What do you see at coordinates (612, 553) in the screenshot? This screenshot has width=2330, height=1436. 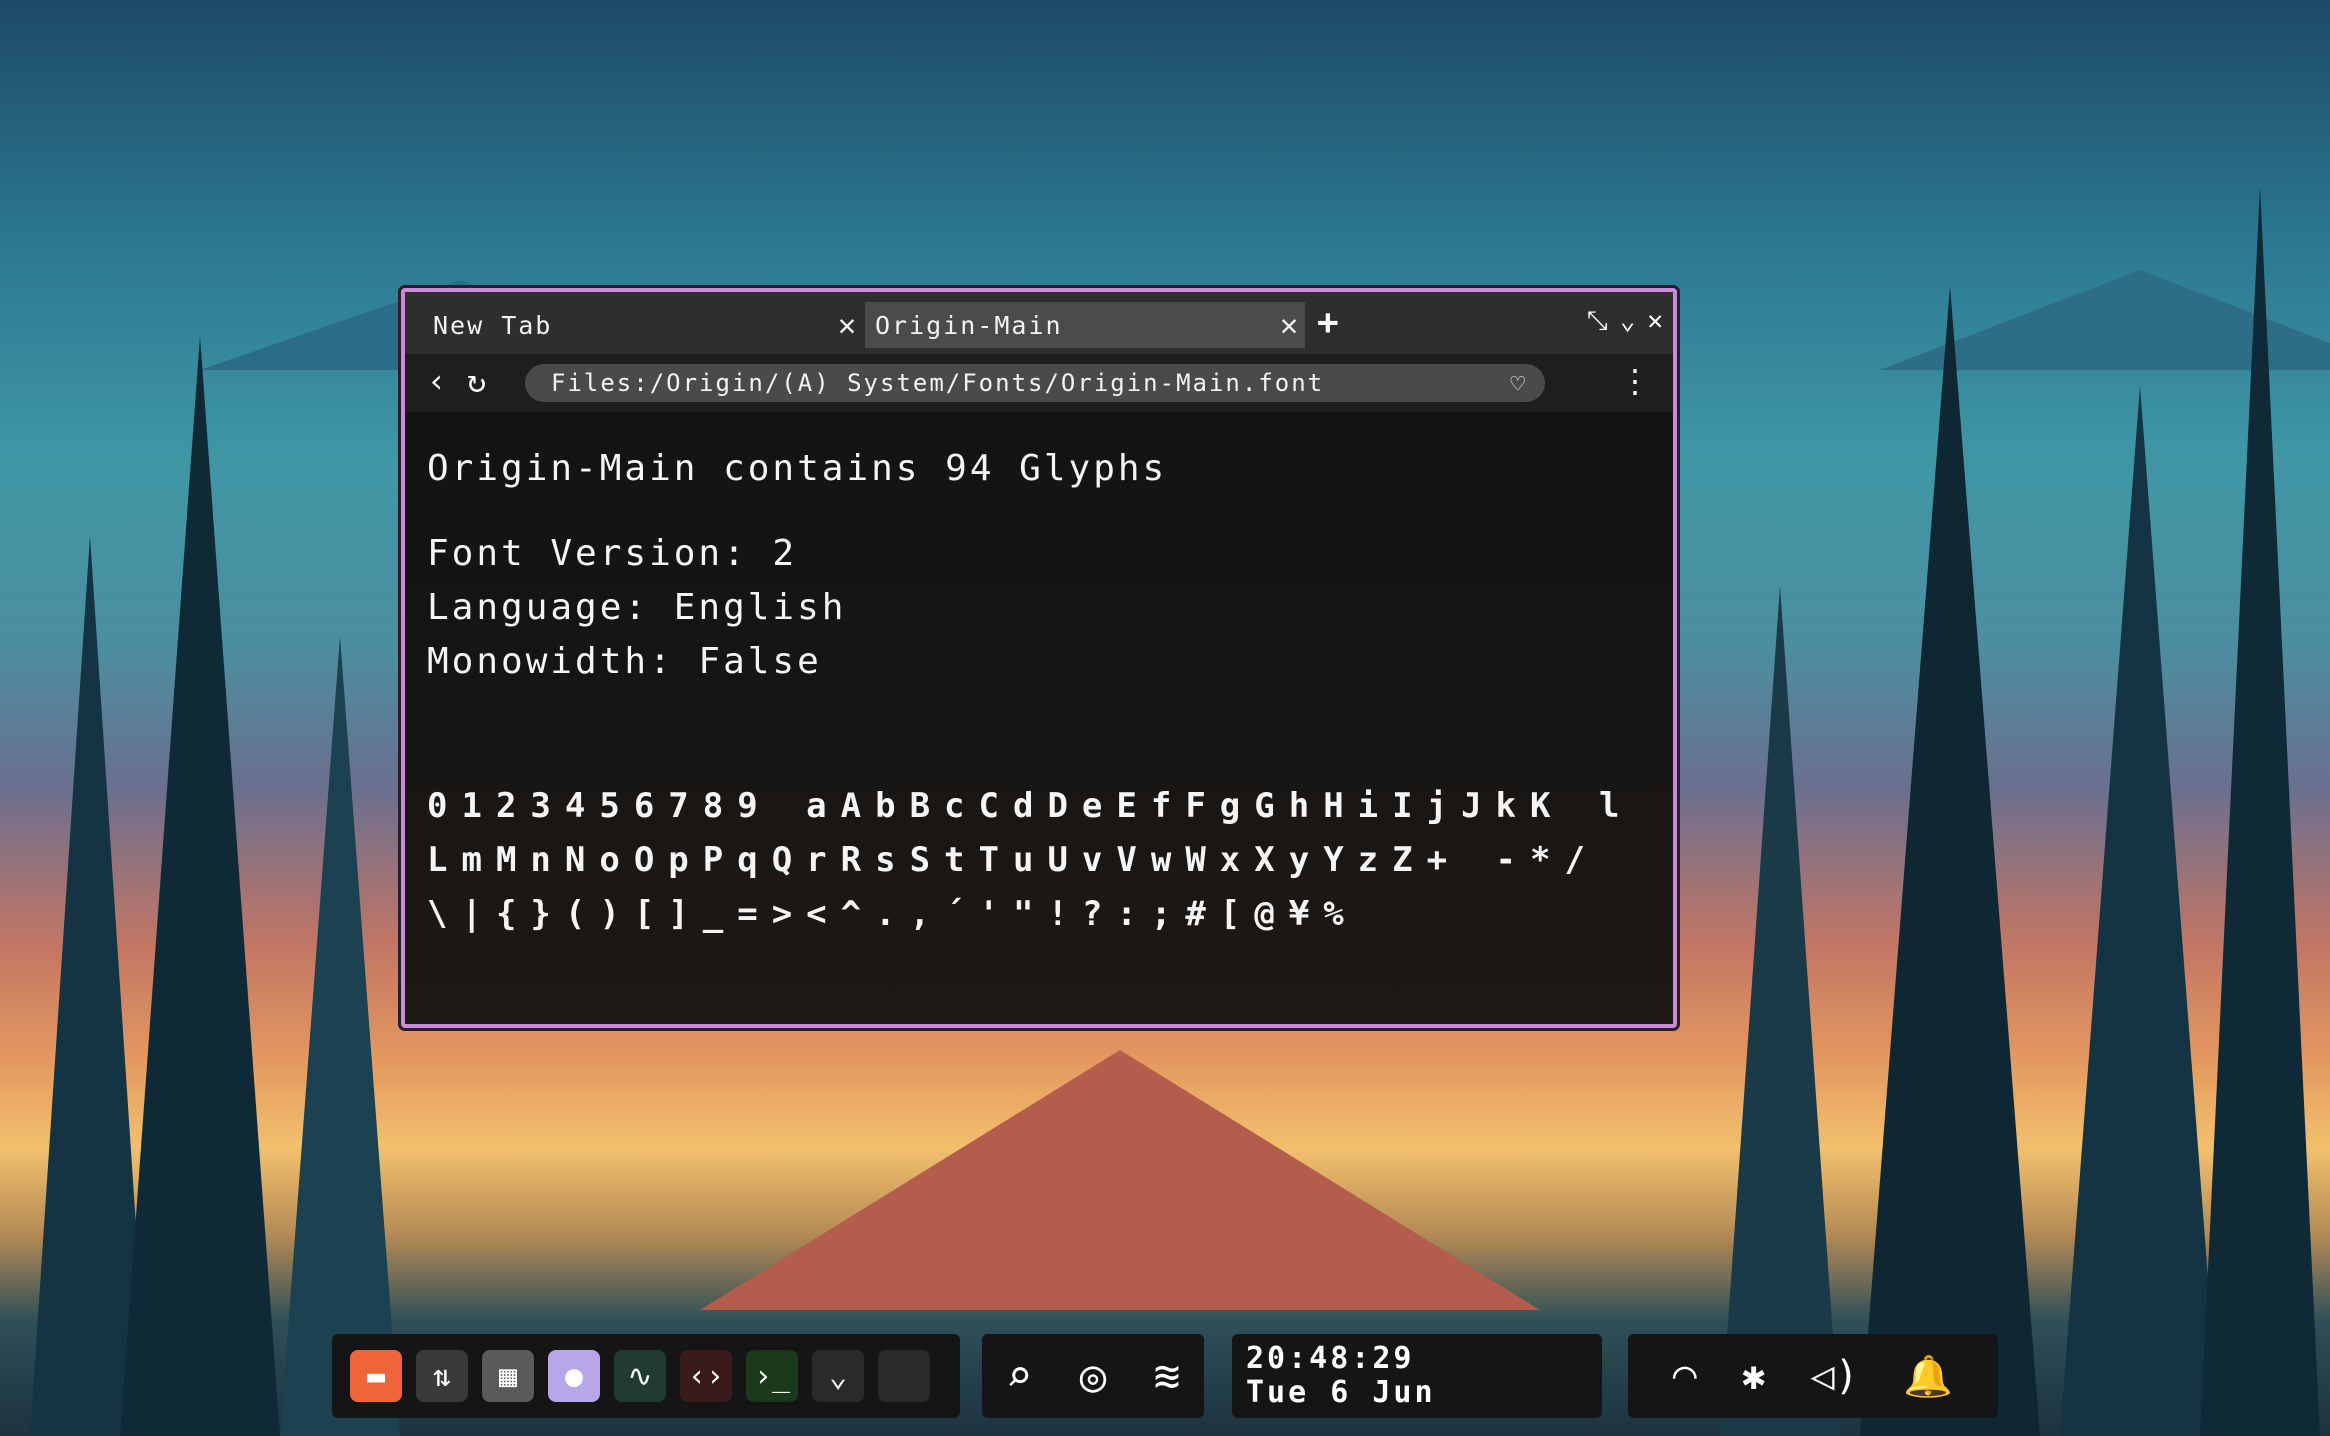 I see `font-version: Font Version: 2` at bounding box center [612, 553].